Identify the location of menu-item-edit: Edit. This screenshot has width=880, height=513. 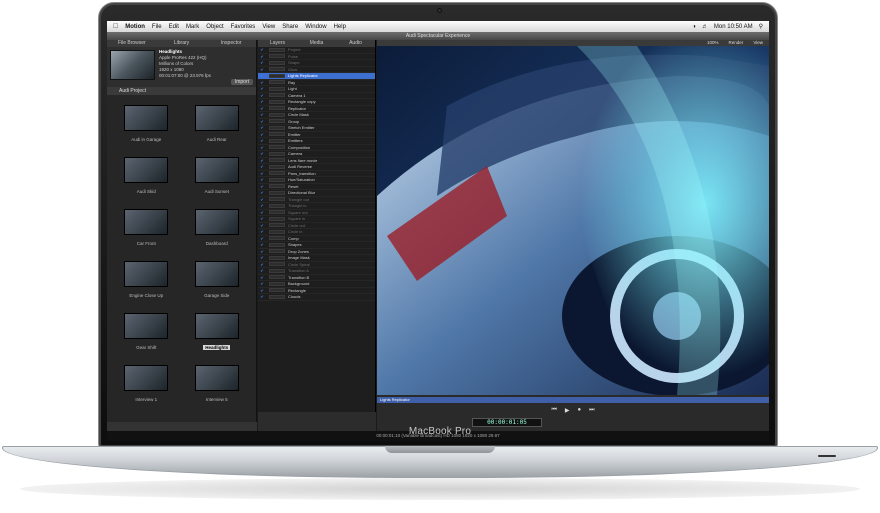
(174, 27).